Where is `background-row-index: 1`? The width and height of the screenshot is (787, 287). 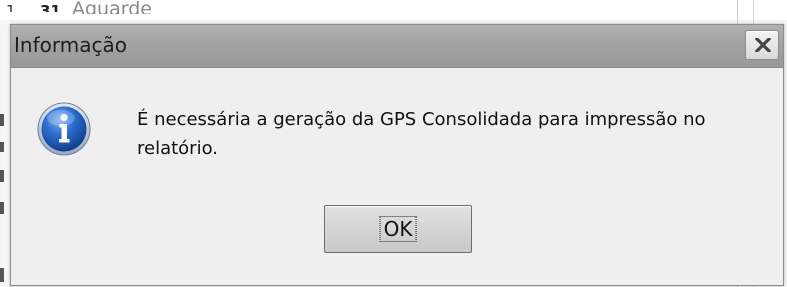 background-row-index: 1 is located at coordinates (11, 11).